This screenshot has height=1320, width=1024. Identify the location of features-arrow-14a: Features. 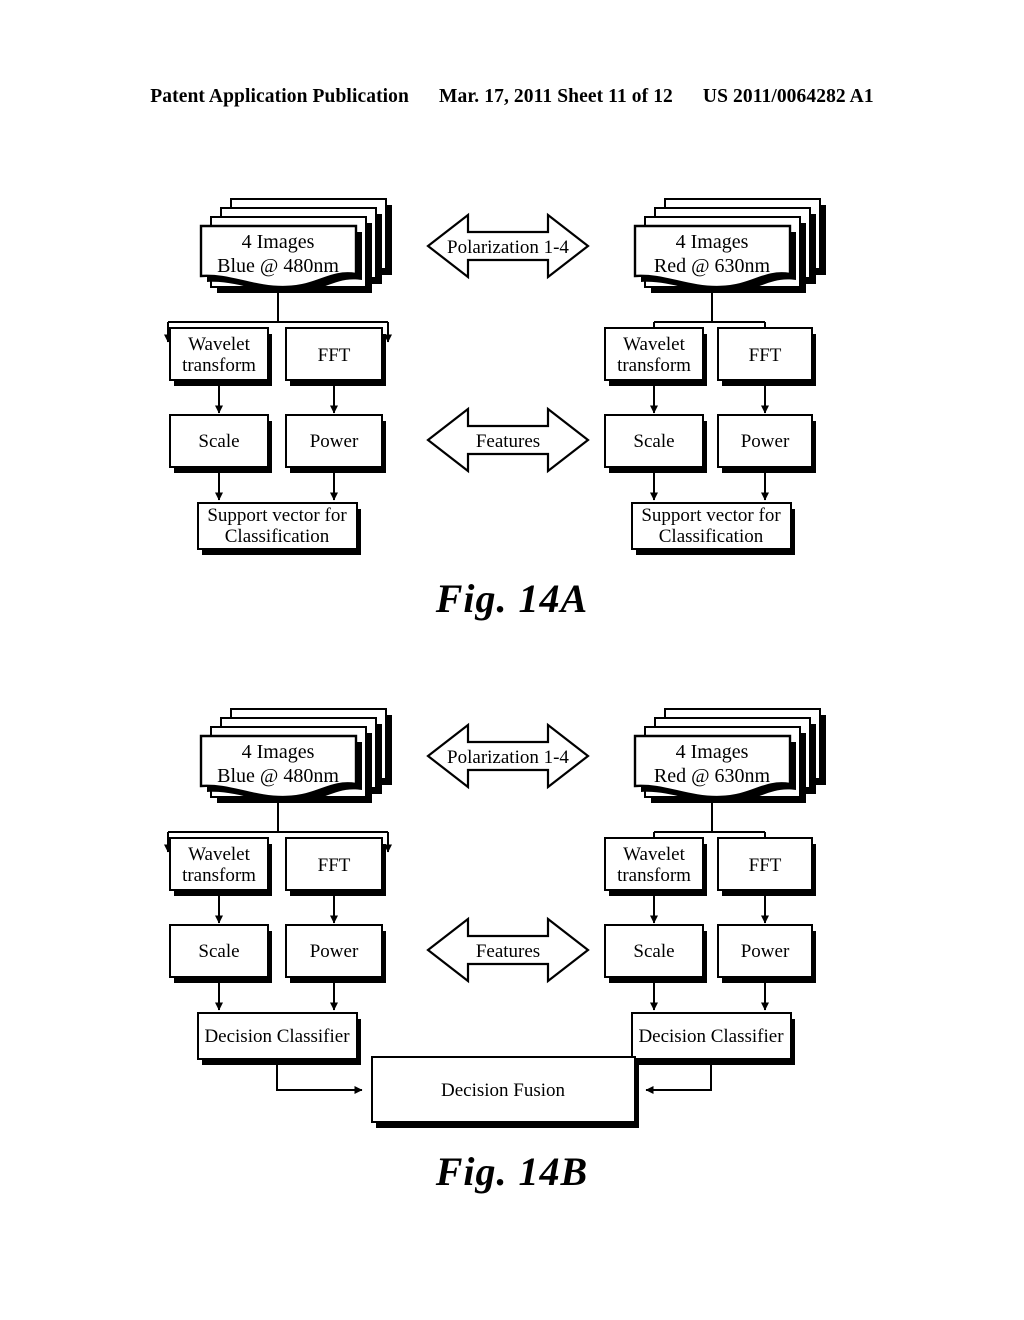
(508, 440).